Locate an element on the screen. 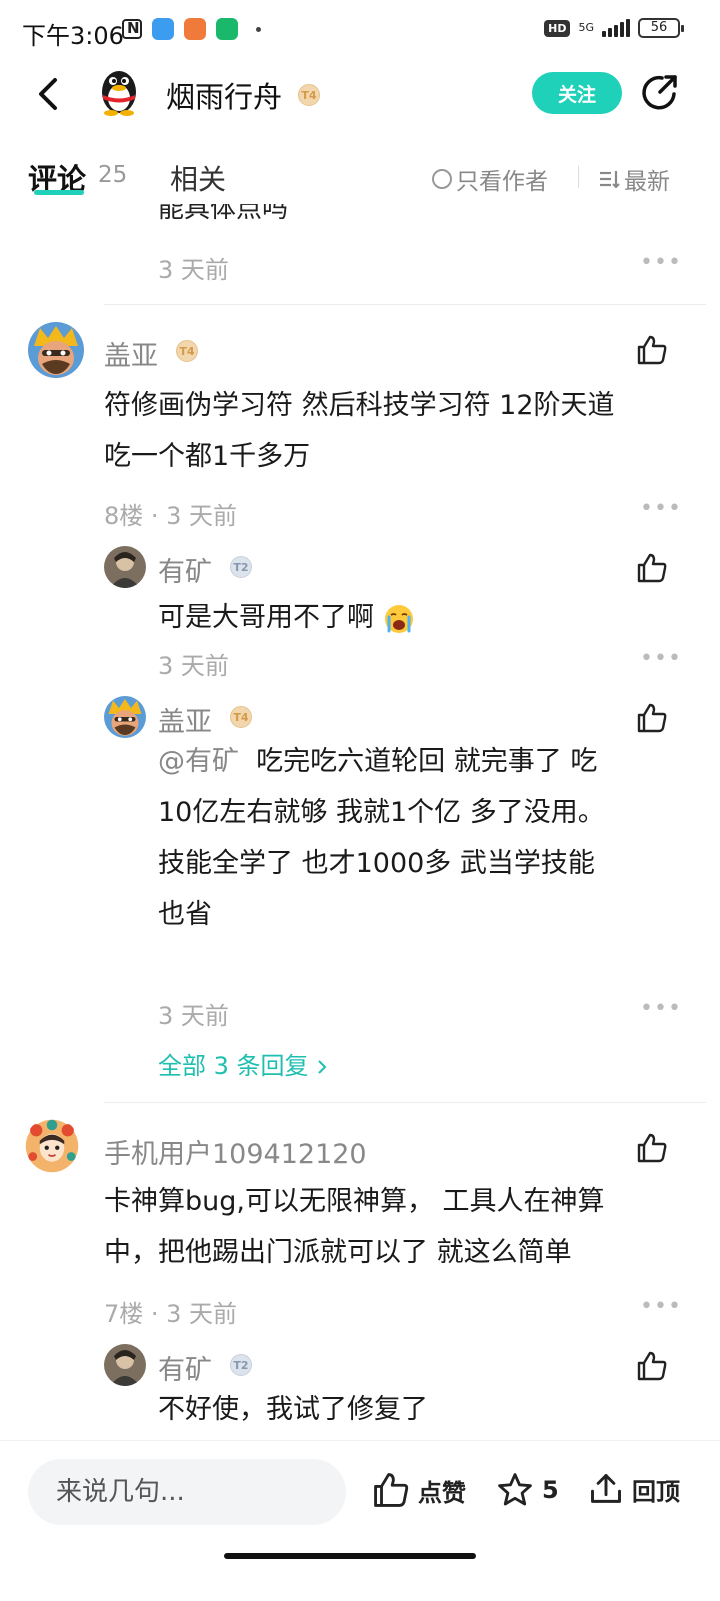 Image resolution: width=720 pixels, height=1601 pixels. favorite-button: 5 is located at coordinates (527, 1490).